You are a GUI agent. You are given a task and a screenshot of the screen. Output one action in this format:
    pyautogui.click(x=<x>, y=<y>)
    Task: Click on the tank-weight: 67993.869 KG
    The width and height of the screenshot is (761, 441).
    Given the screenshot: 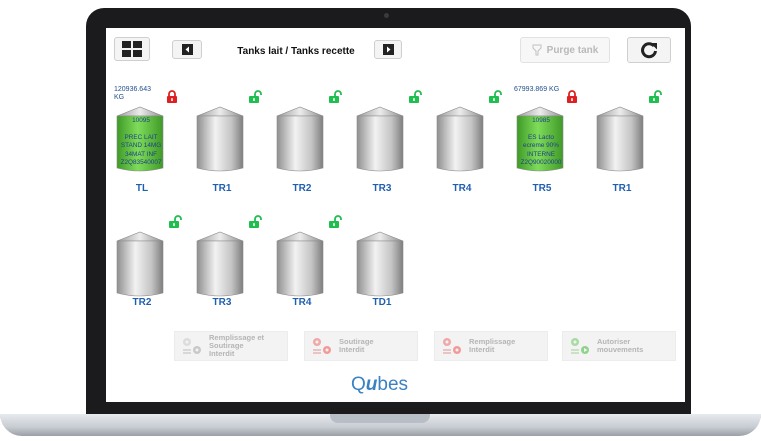 What is the action you would take?
    pyautogui.click(x=537, y=89)
    